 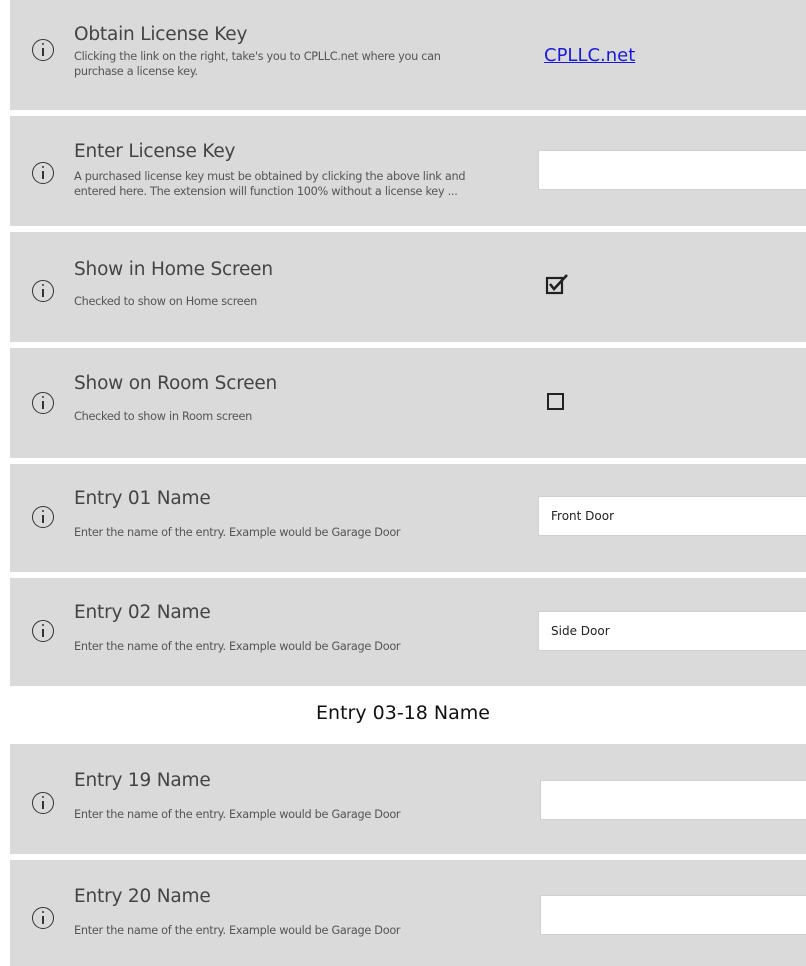 I want to click on entry-01-title: Entry 01 Name, so click(x=142, y=498).